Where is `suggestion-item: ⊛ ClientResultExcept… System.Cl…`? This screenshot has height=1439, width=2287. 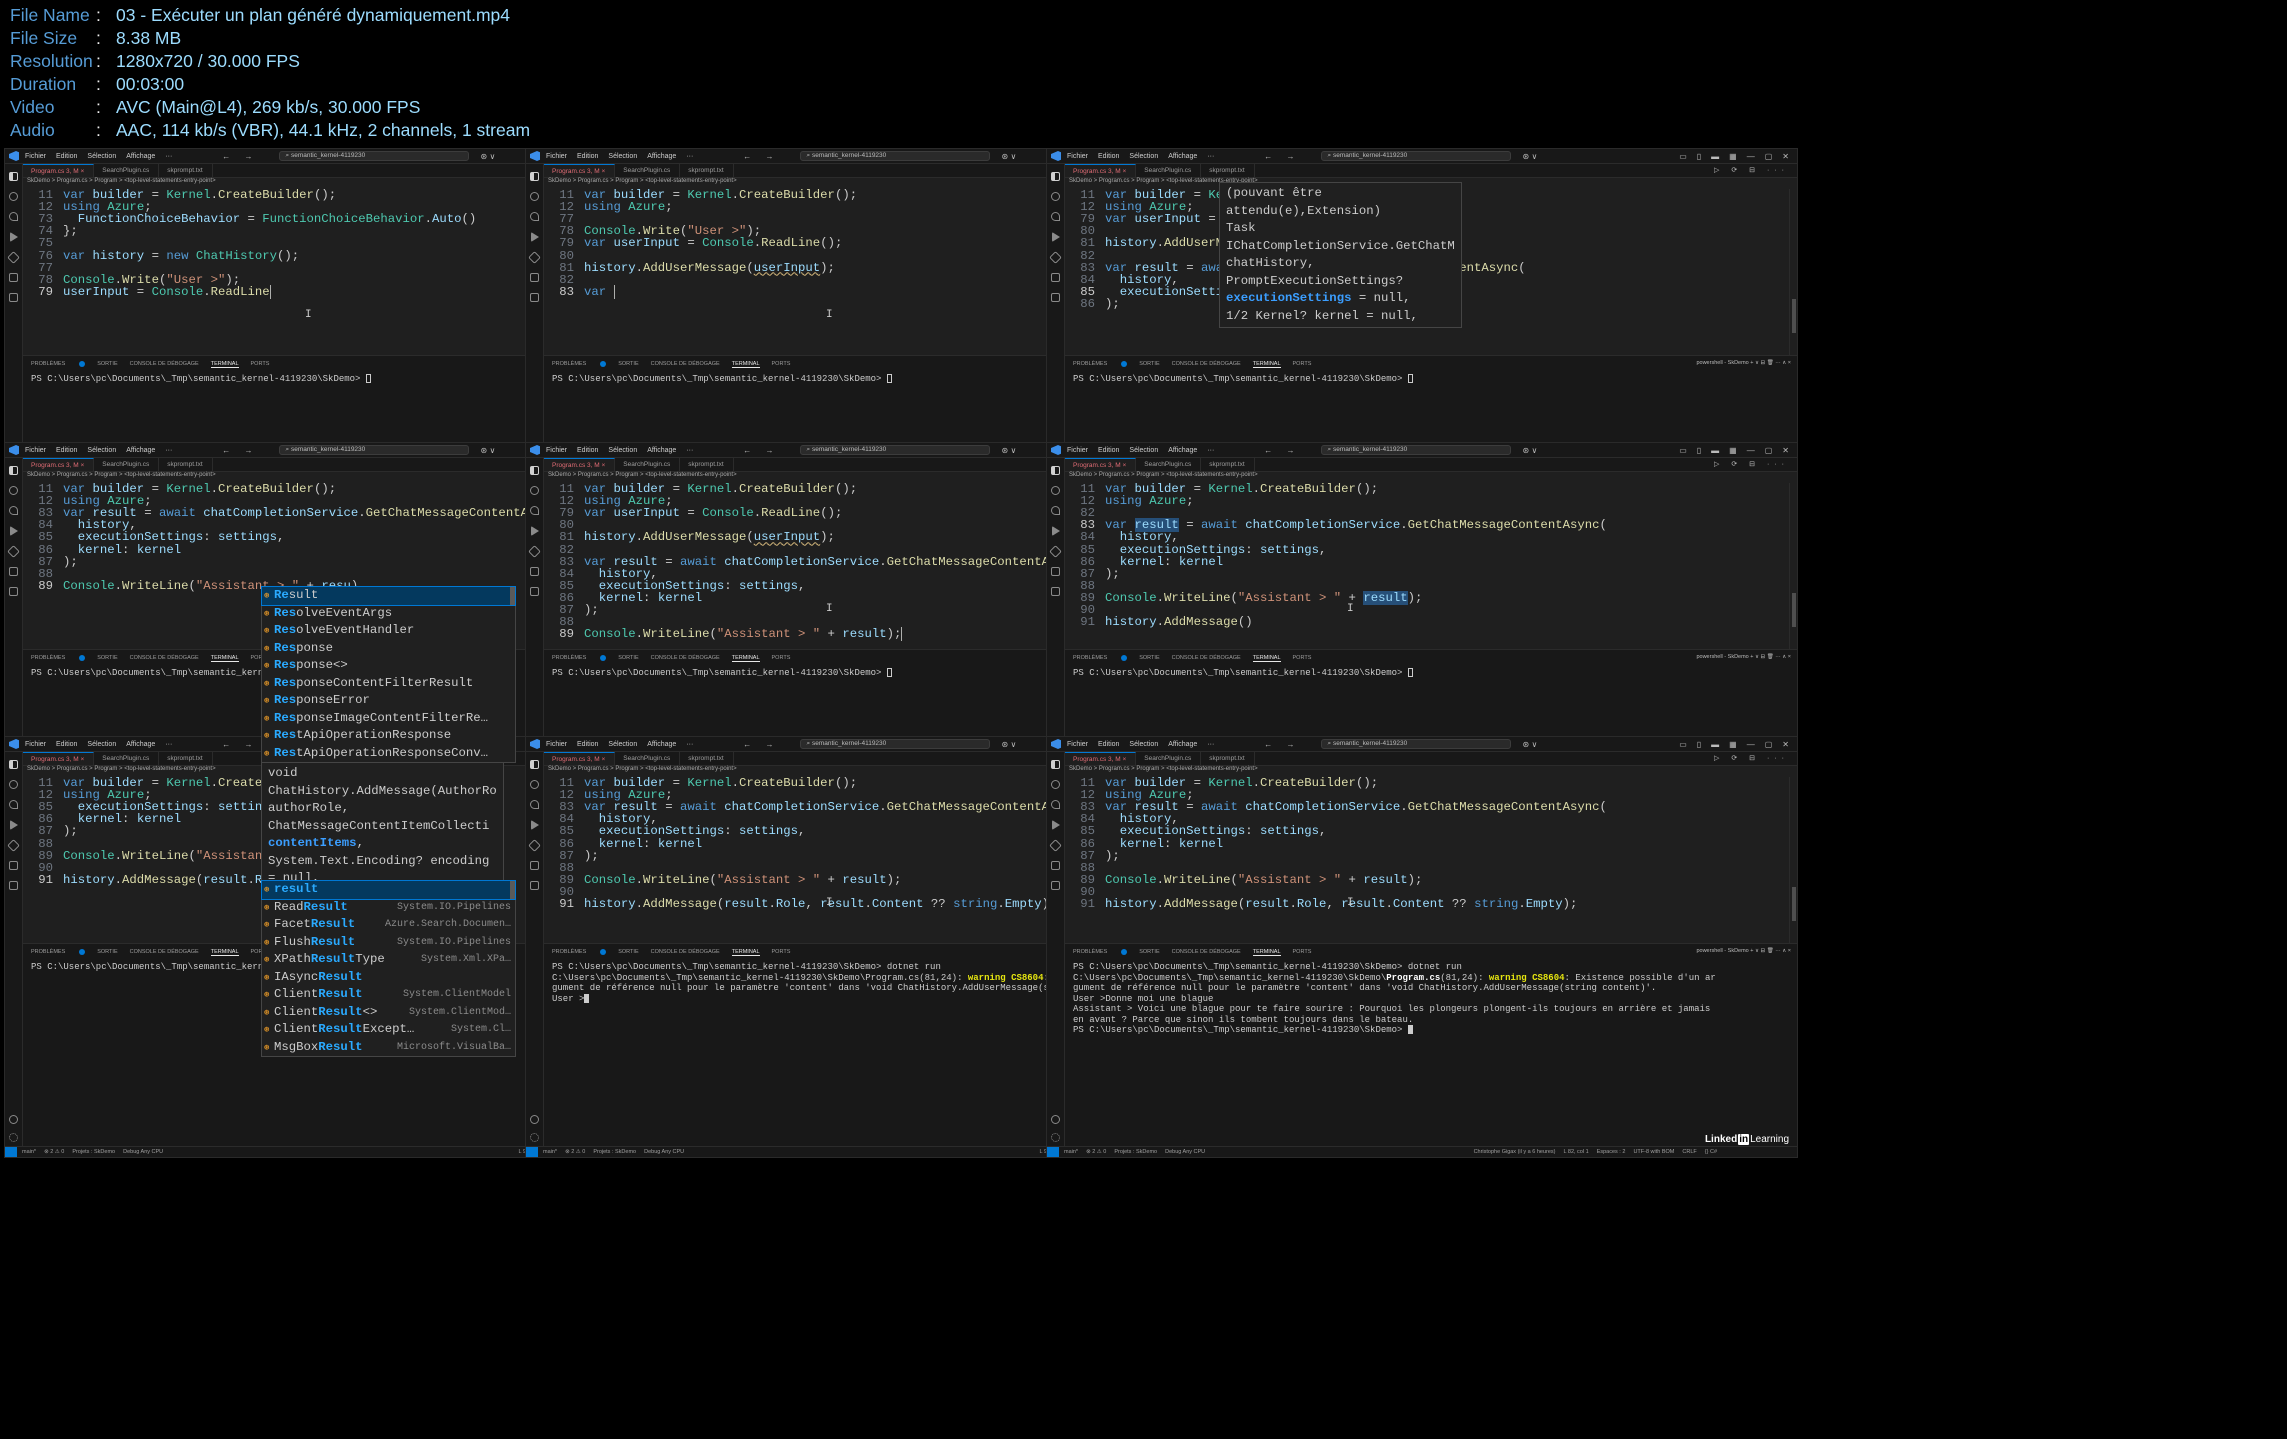 suggestion-item: ⊛ ClientResultExcept… System.Cl… is located at coordinates (388, 1030).